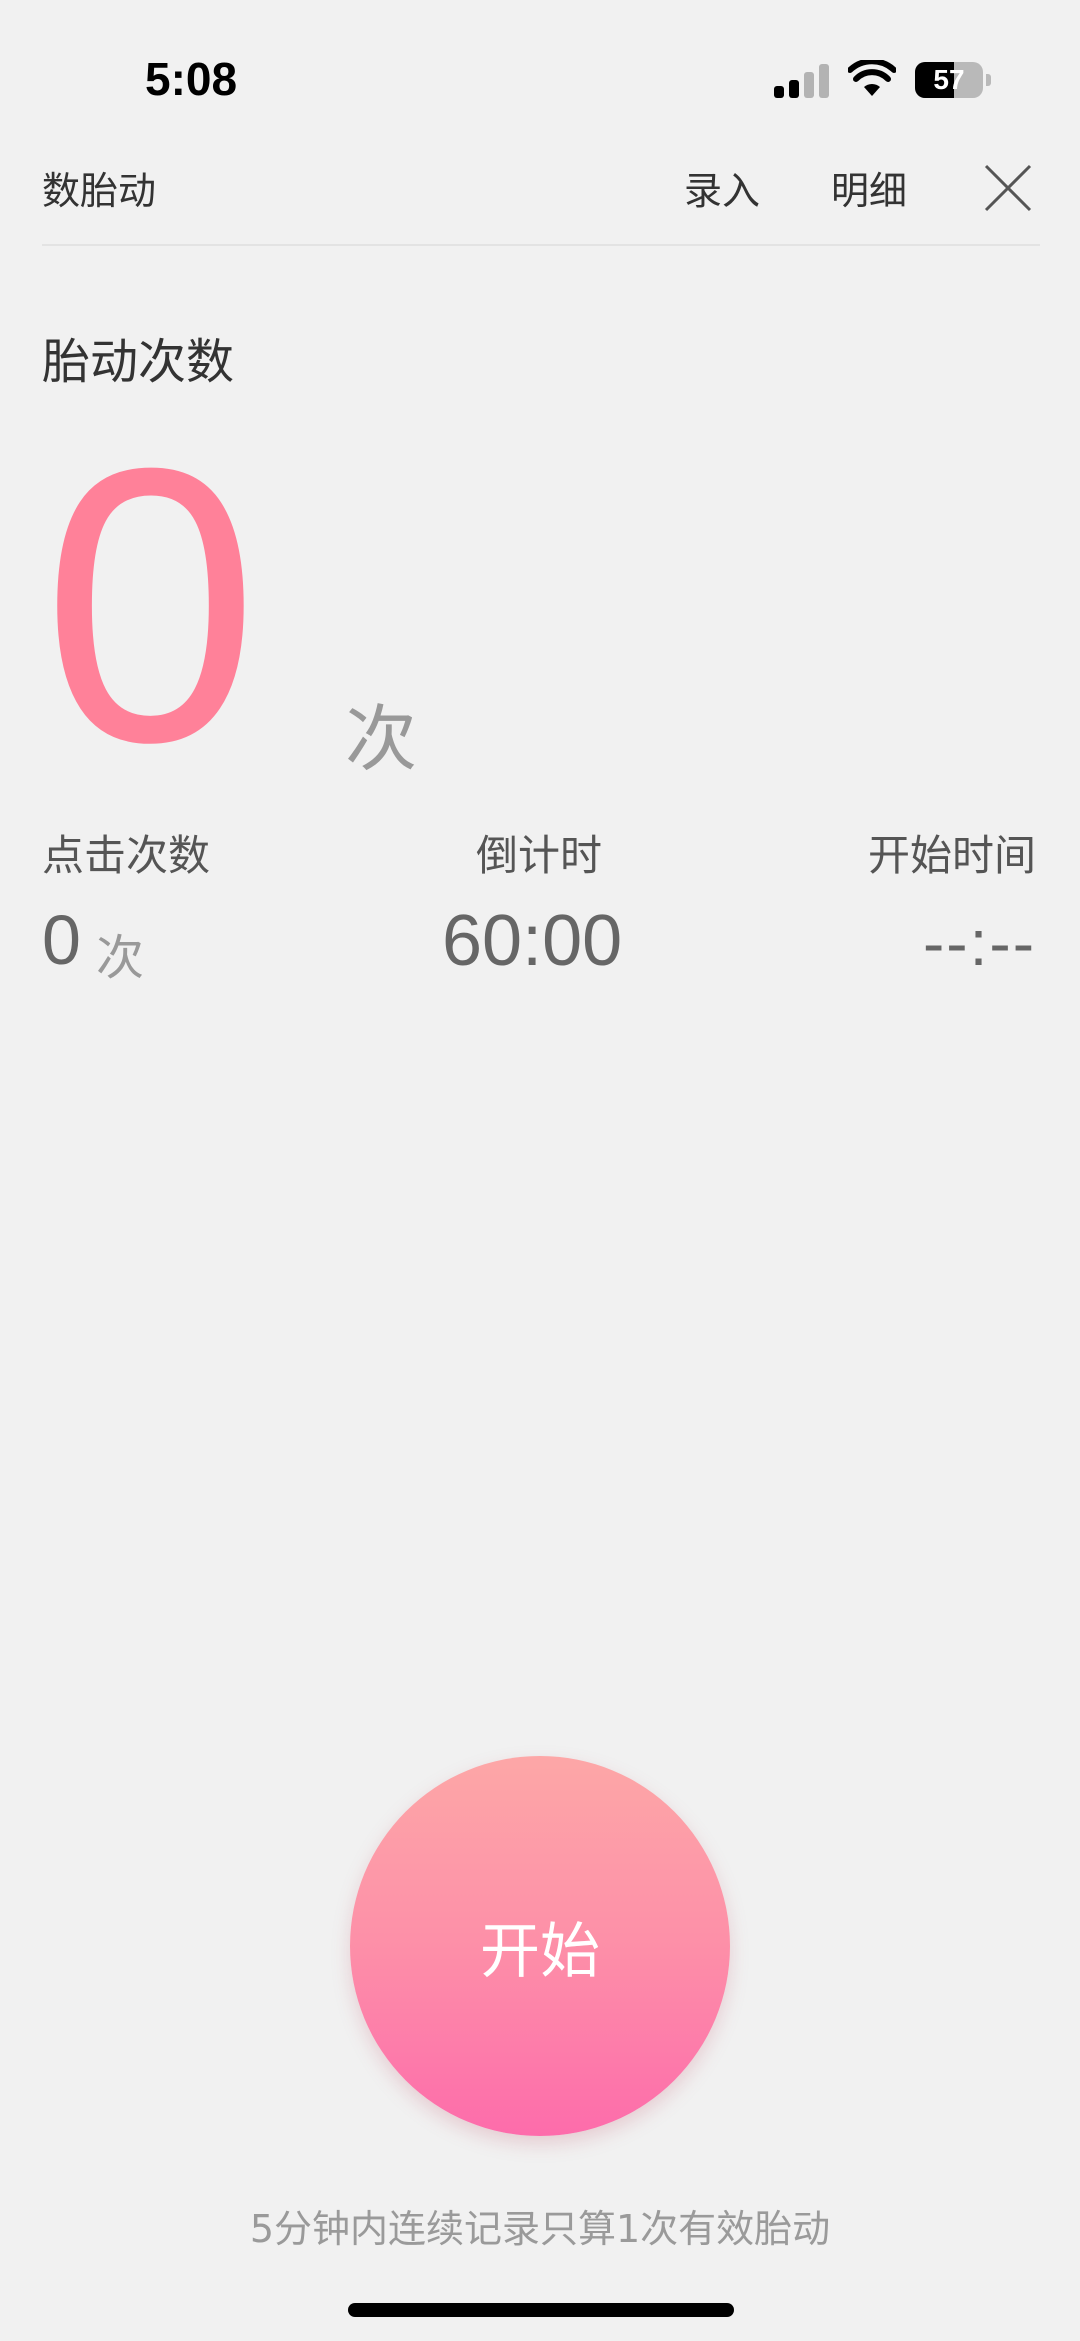 Image resolution: width=1080 pixels, height=2341 pixels. What do you see at coordinates (1008, 188) in the screenshot?
I see `close-icon` at bounding box center [1008, 188].